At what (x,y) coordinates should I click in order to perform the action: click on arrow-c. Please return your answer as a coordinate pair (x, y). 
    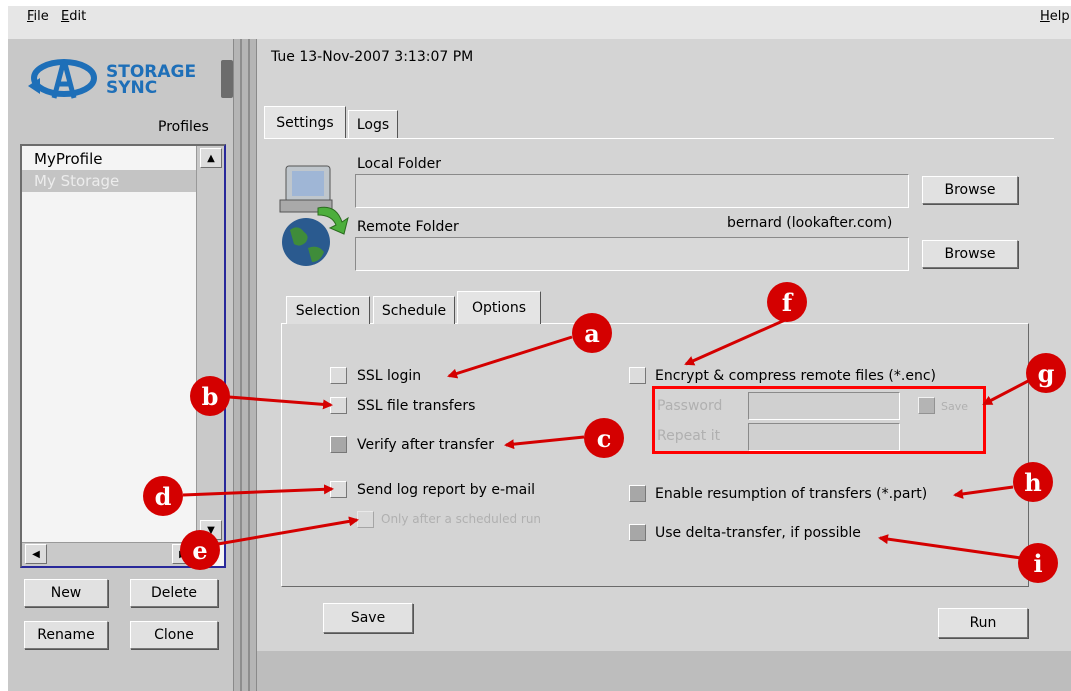
    Looking at the image, I should click on (544, 442).